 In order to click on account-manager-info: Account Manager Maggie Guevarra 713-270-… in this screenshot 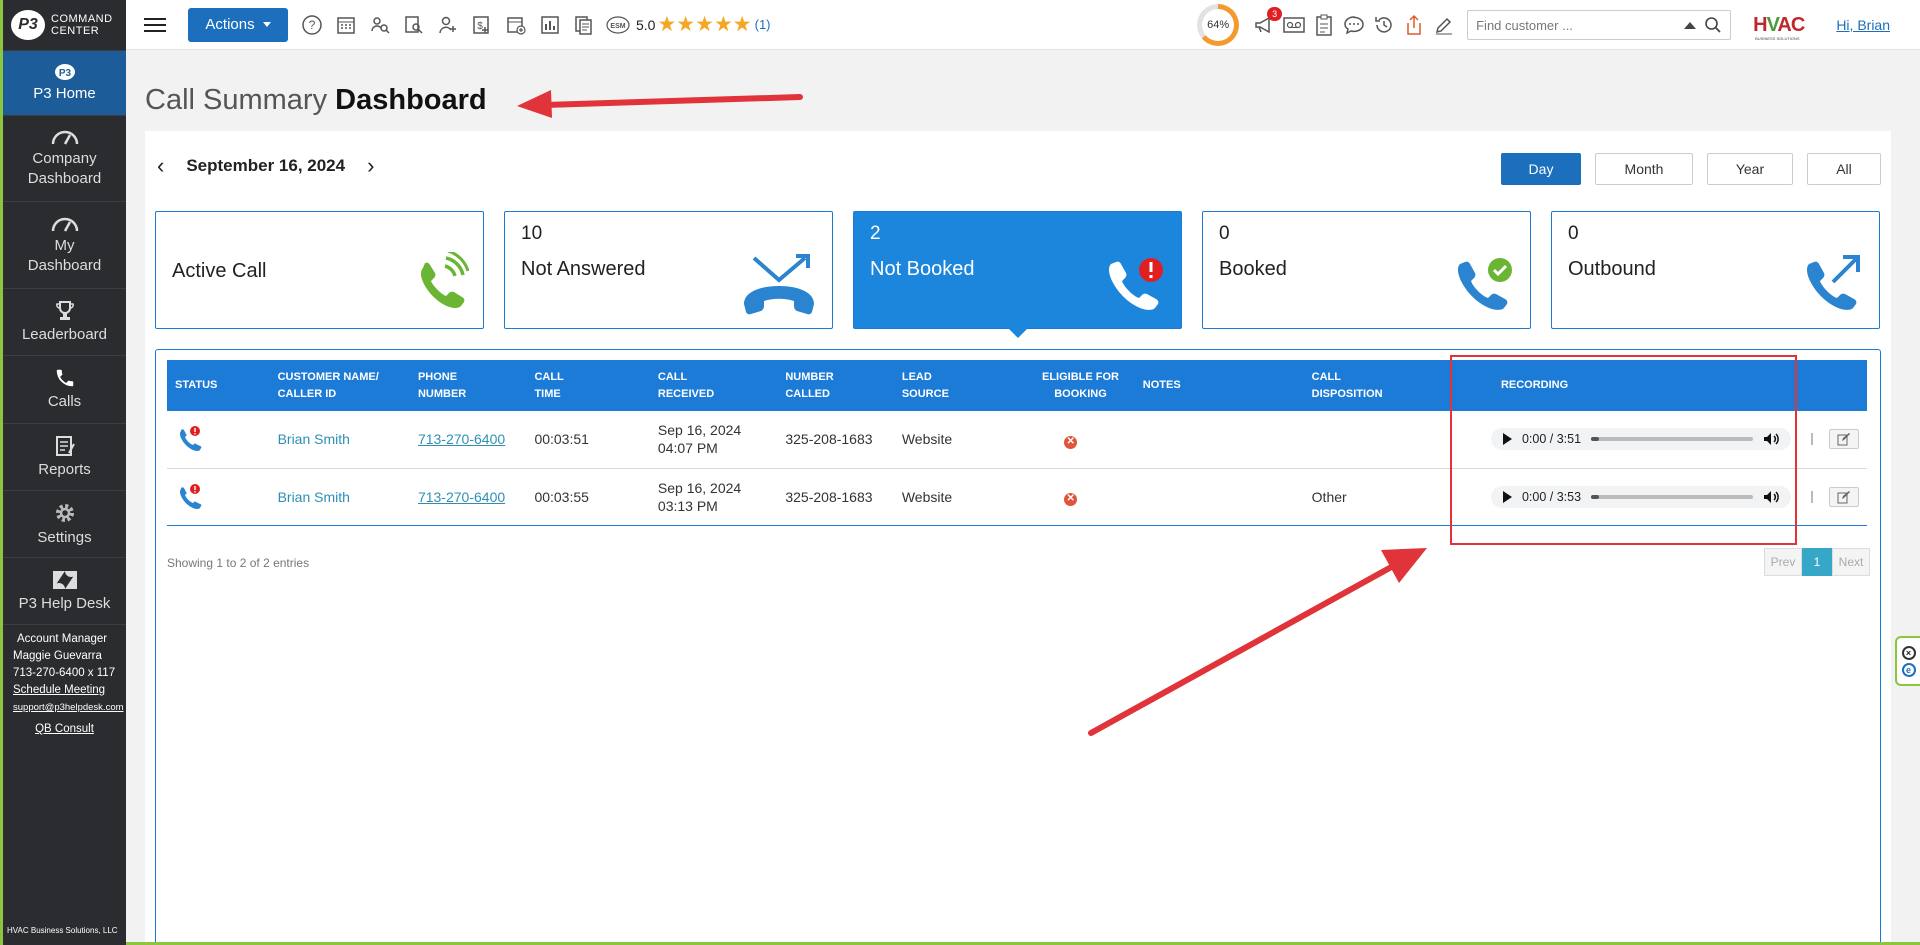, I will do `click(64, 681)`.